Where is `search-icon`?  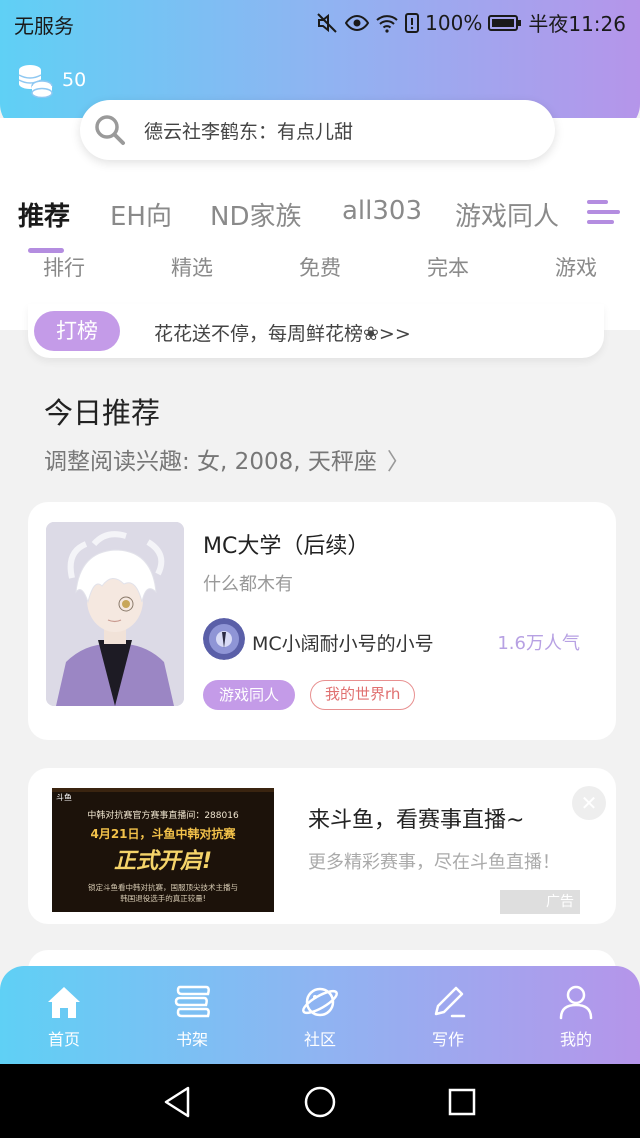
search-icon is located at coordinates (110, 130).